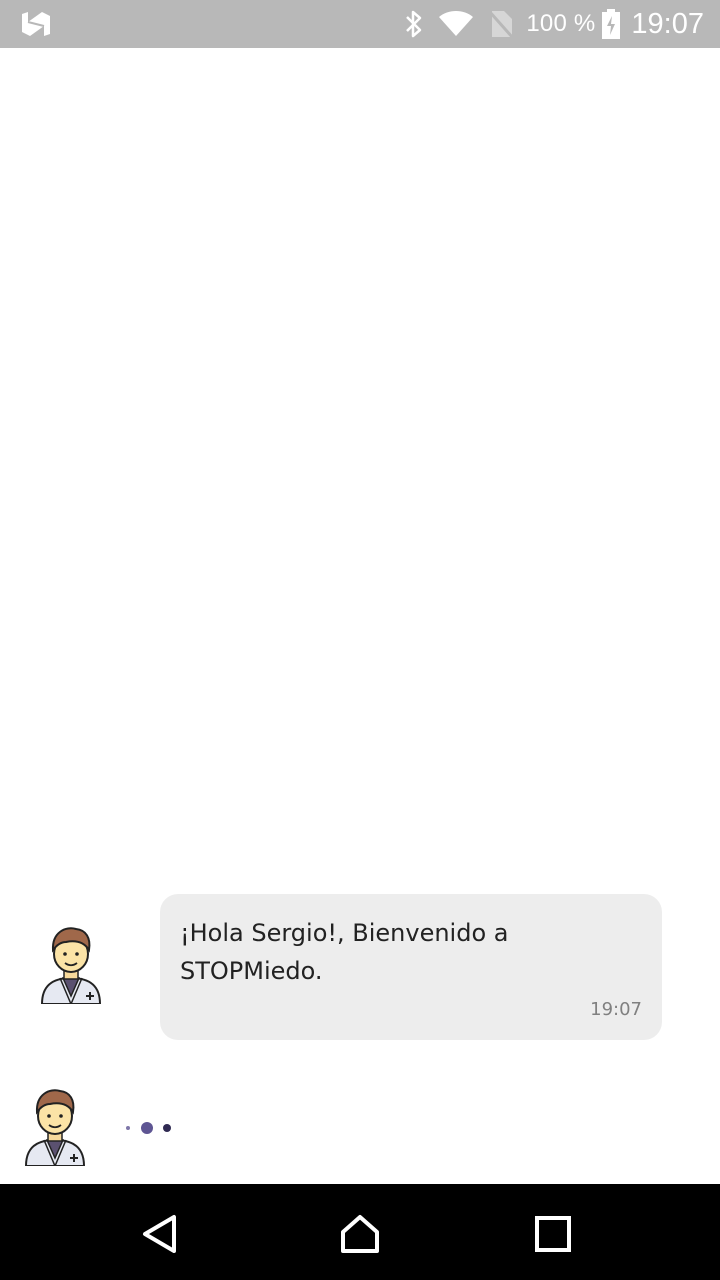 The image size is (720, 1280). What do you see at coordinates (160, 1234) in the screenshot?
I see `back-icon` at bounding box center [160, 1234].